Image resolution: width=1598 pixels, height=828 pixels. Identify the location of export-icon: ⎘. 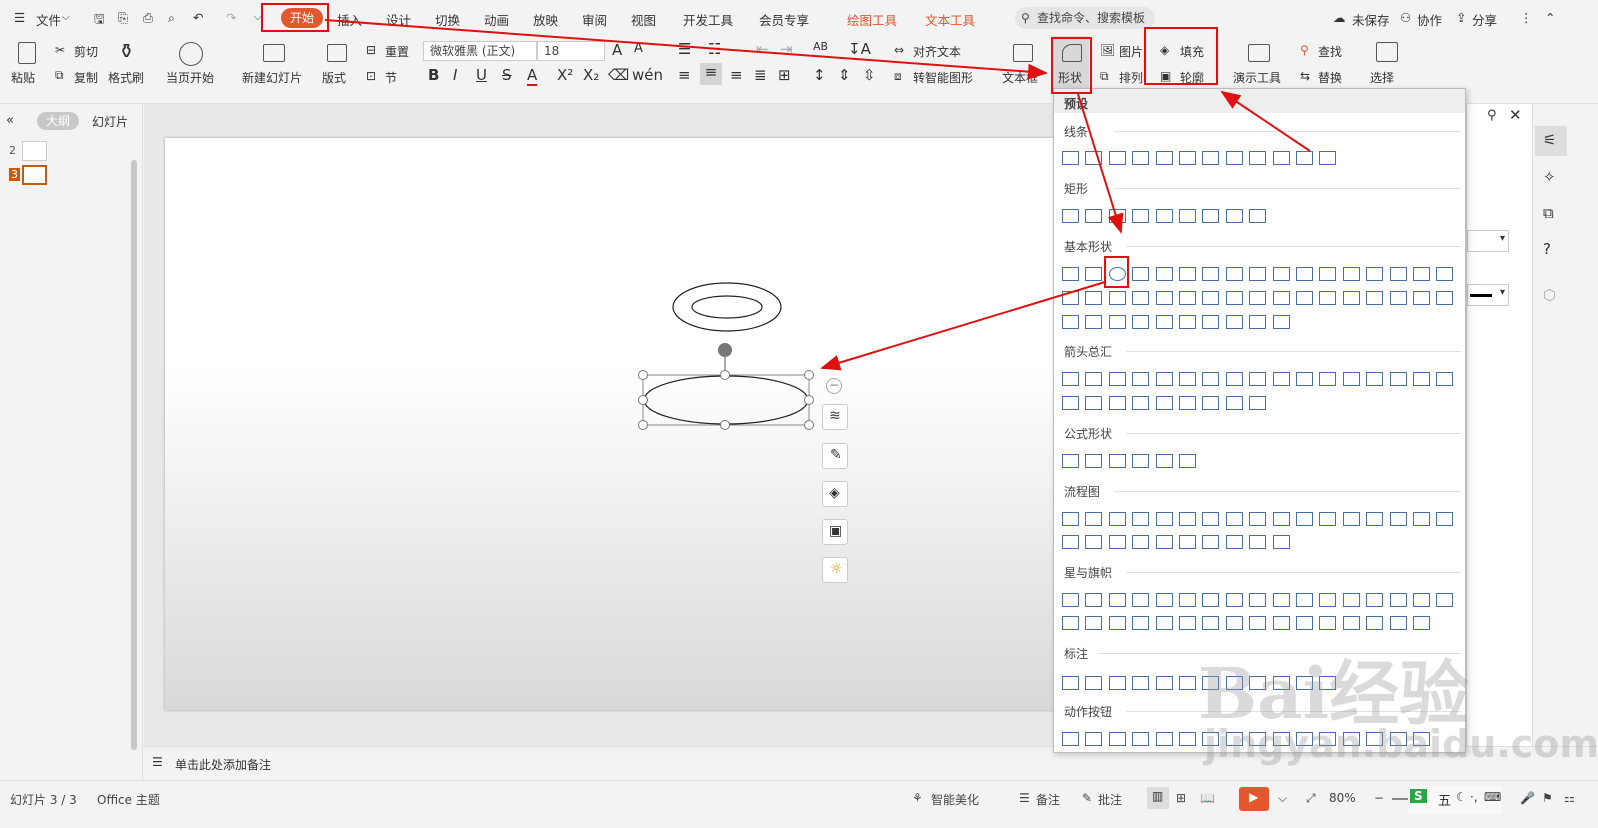
(123, 18).